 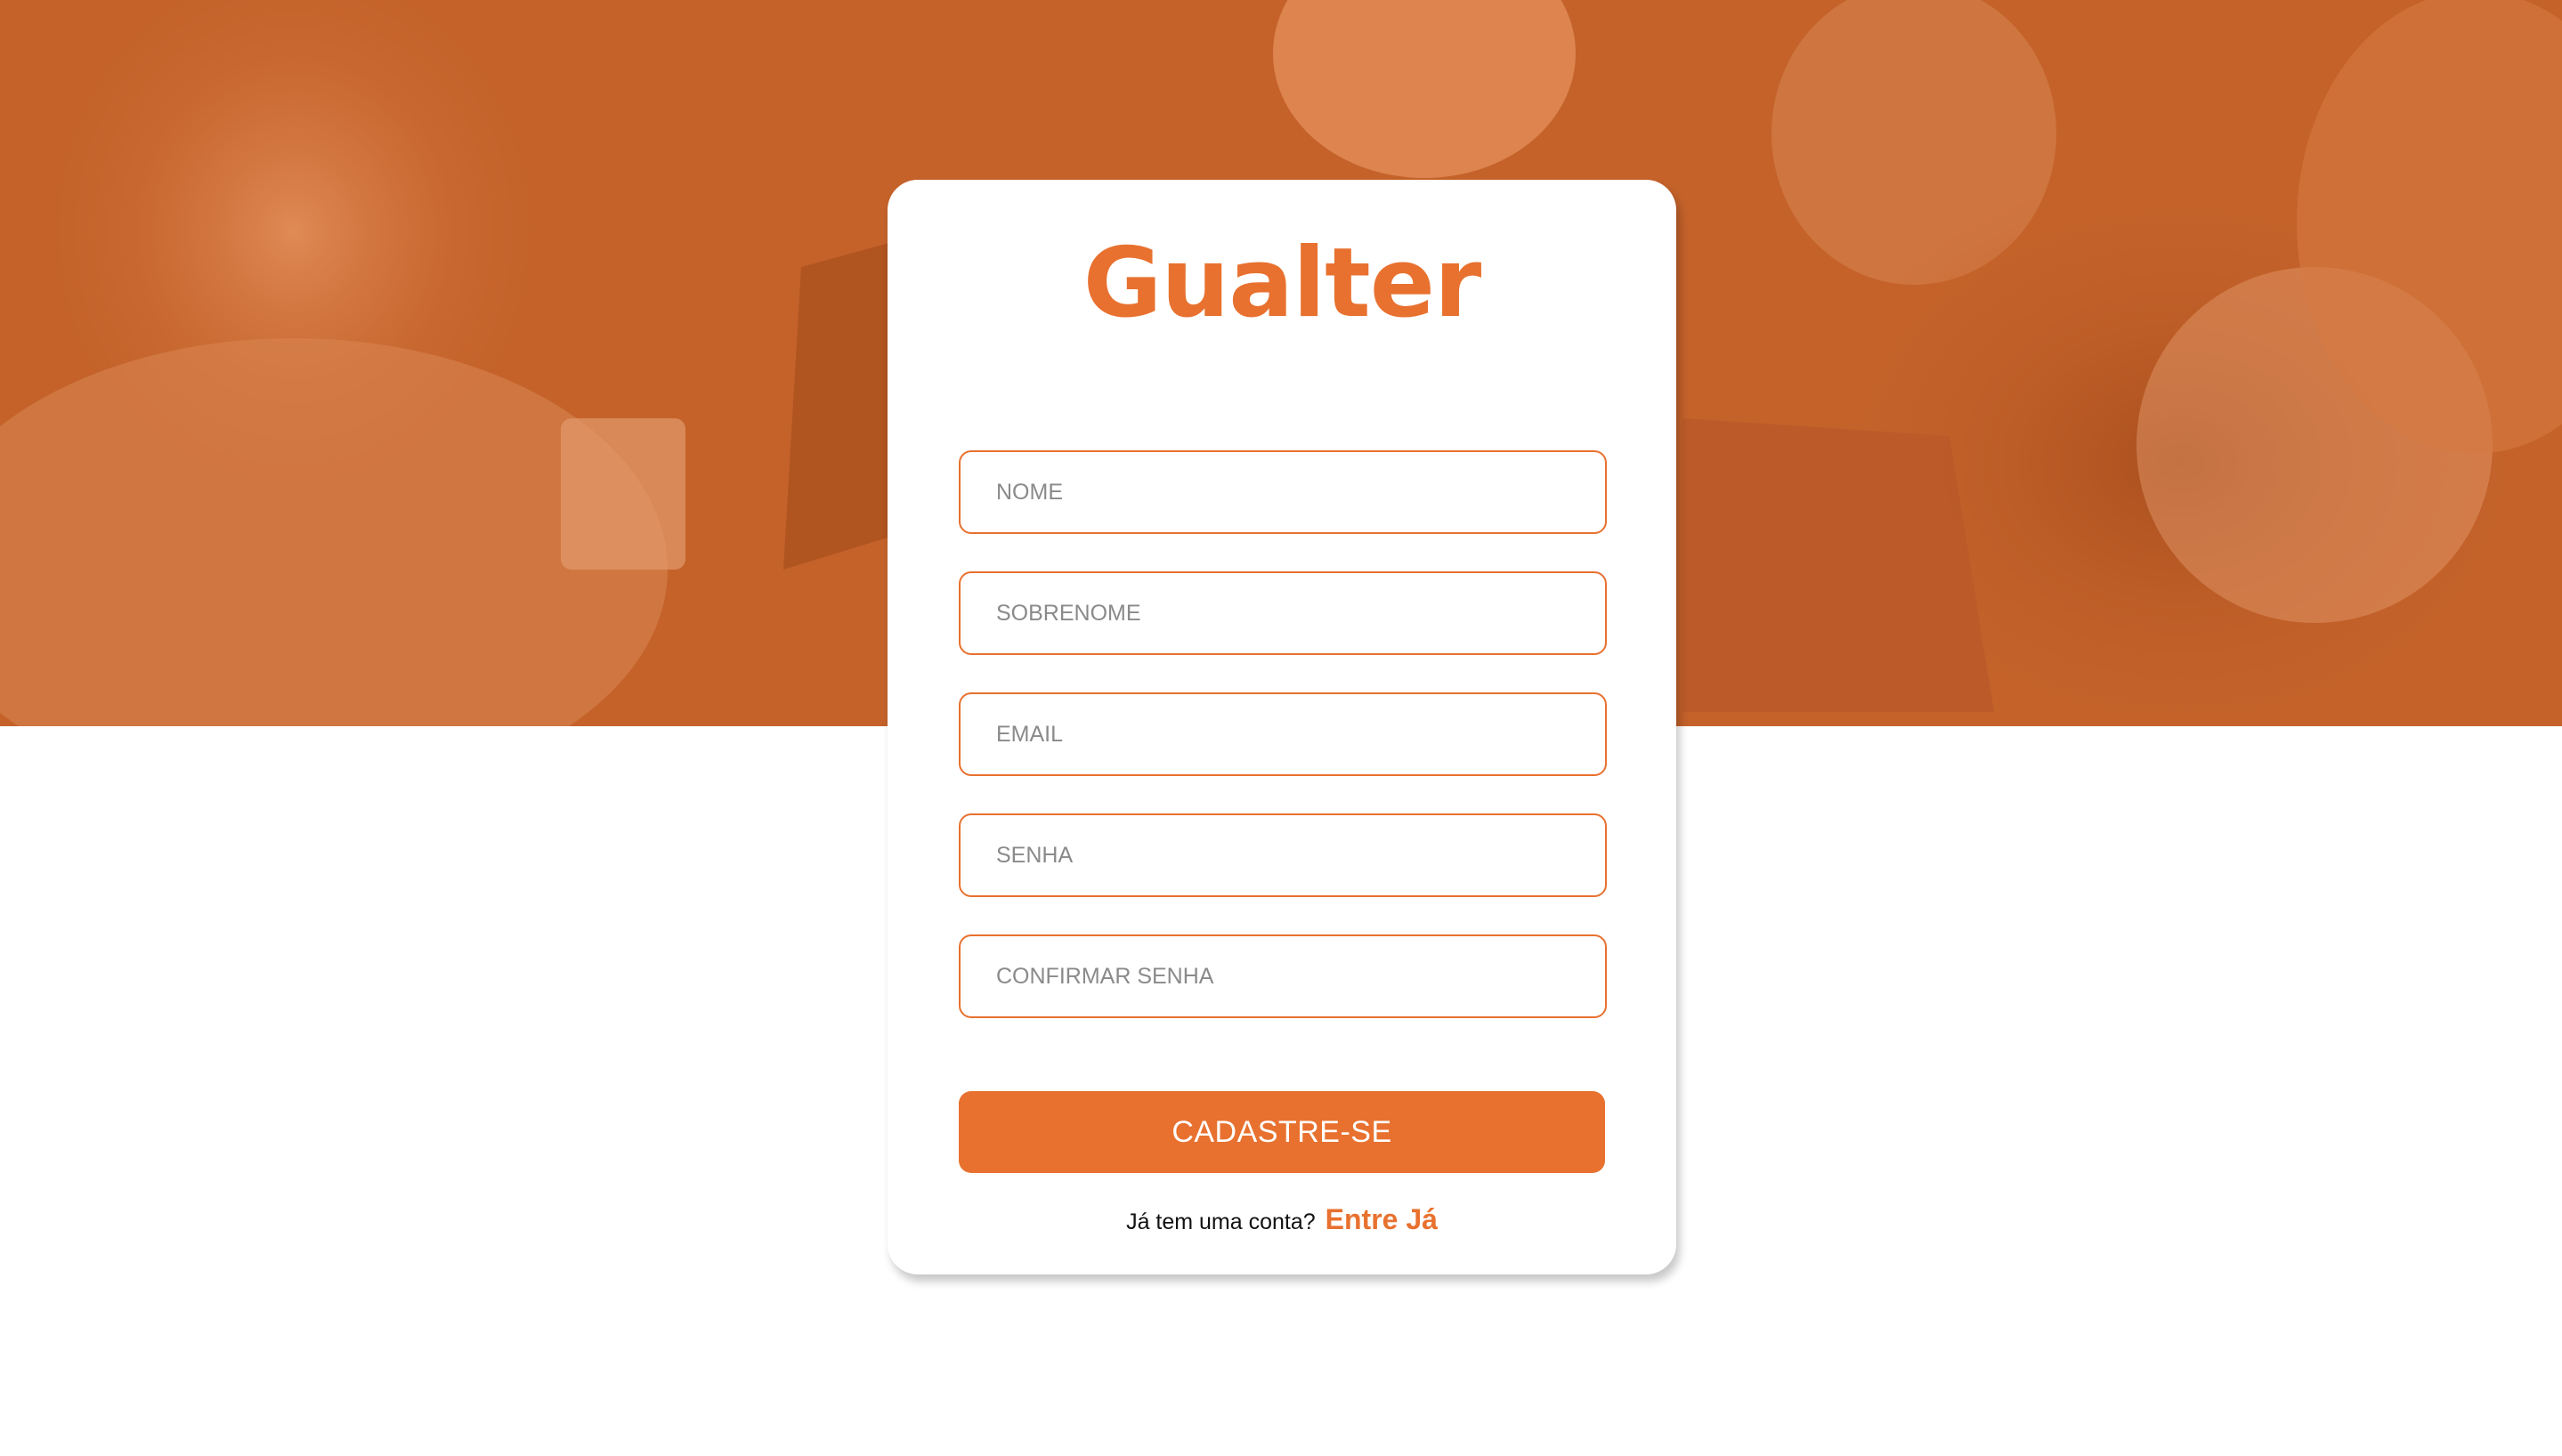 What do you see at coordinates (1382, 1219) in the screenshot?
I see `login-link: Entre Já` at bounding box center [1382, 1219].